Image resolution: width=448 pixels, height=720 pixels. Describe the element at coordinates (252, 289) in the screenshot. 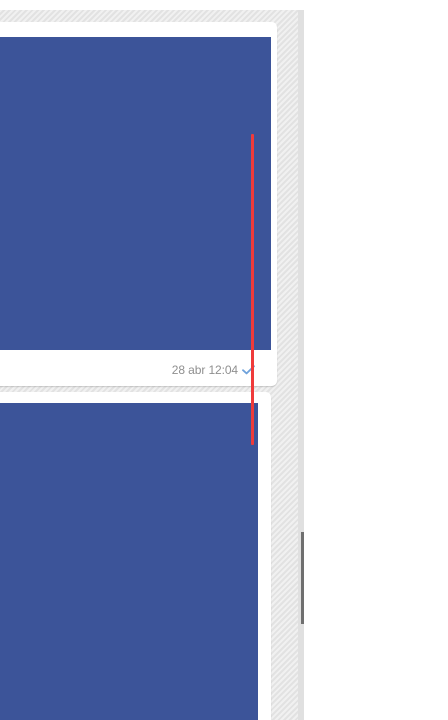

I see `red-annotation-line` at that location.